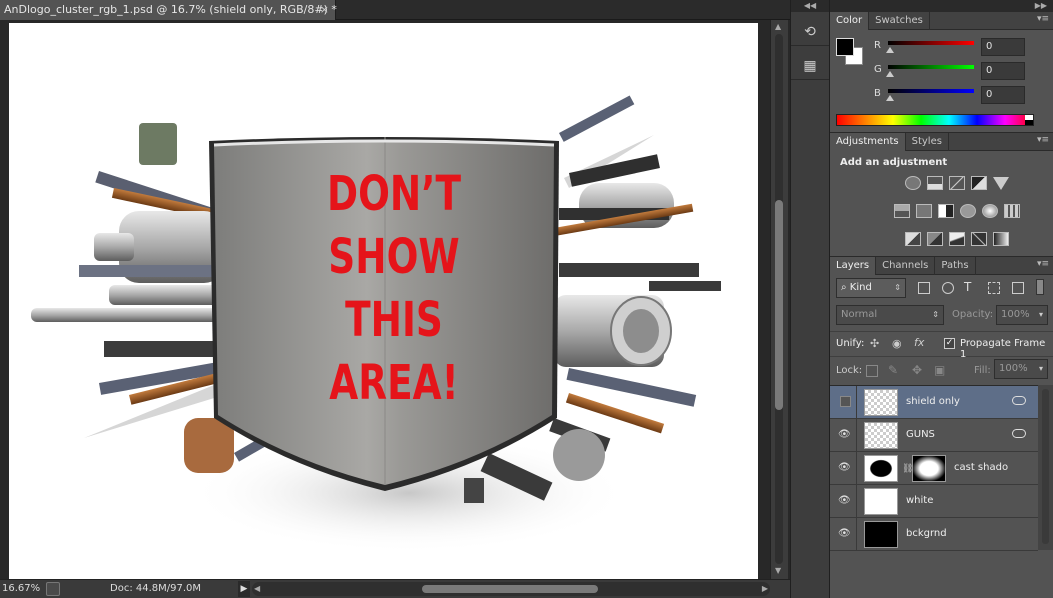 The height and width of the screenshot is (598, 1053). I want to click on scroll-left-icon: ◀, so click(257, 589).